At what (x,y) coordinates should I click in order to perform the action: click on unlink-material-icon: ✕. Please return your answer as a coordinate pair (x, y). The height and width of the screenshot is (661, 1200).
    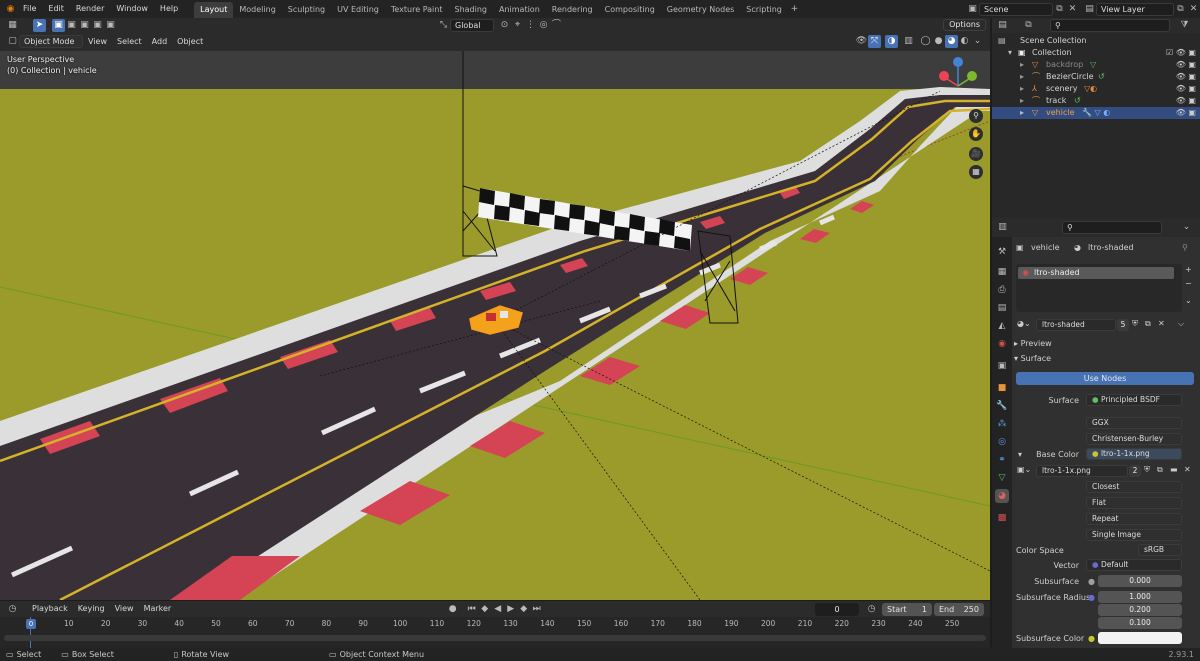
    Looking at the image, I should click on (1161, 323).